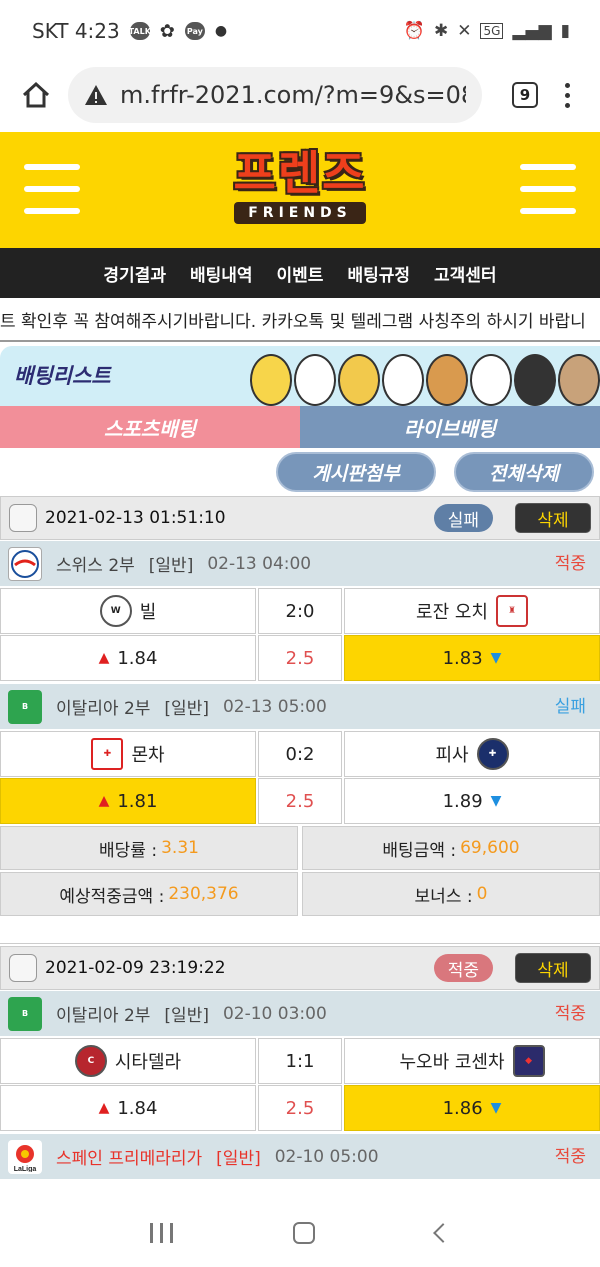 The width and height of the screenshot is (600, 1267). Describe the element at coordinates (134, 273) in the screenshot. I see `nav-results: 경기결과` at that location.